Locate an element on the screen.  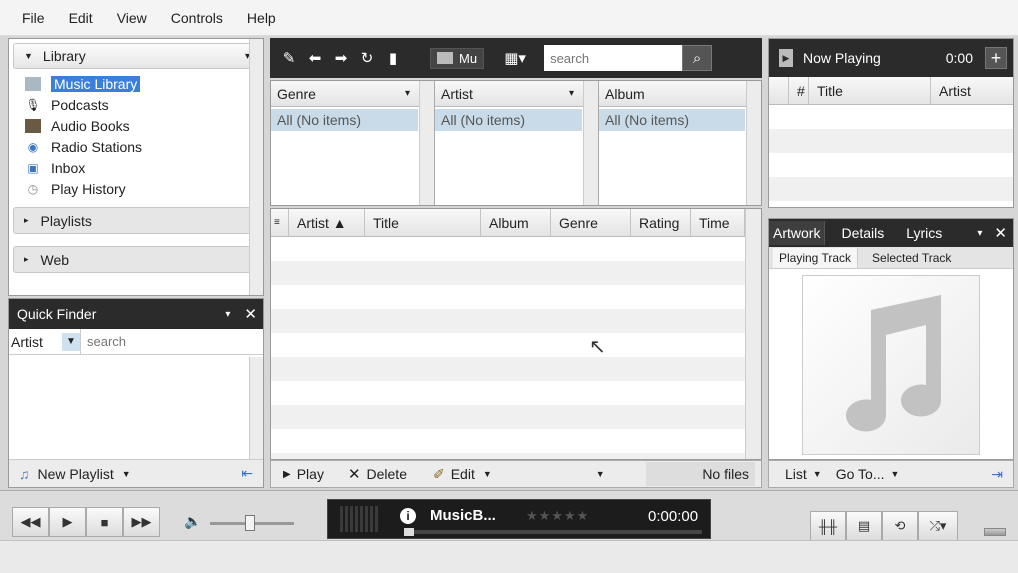
menu-help: Help is located at coordinates (261, 18).